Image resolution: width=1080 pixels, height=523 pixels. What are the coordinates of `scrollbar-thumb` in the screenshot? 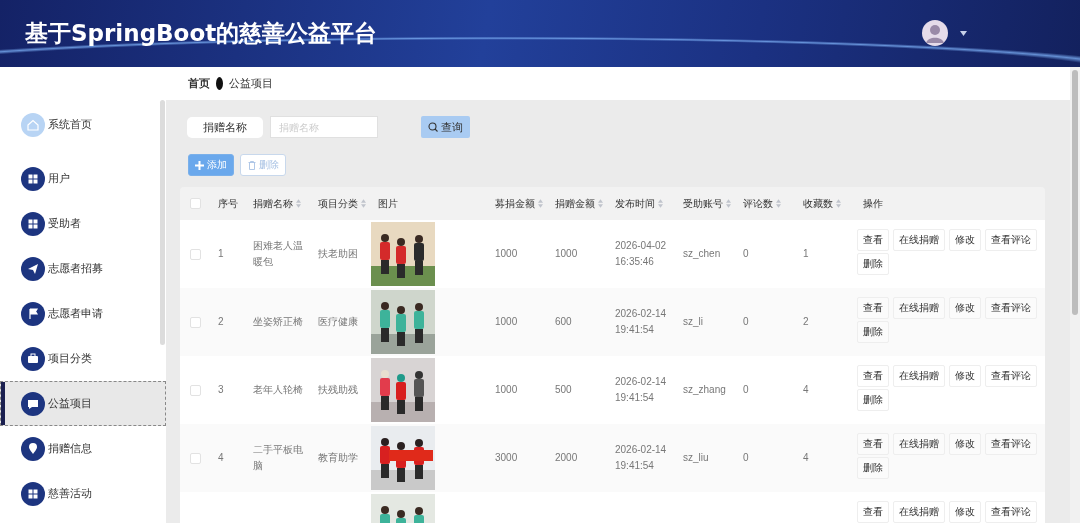 It's located at (1075, 192).